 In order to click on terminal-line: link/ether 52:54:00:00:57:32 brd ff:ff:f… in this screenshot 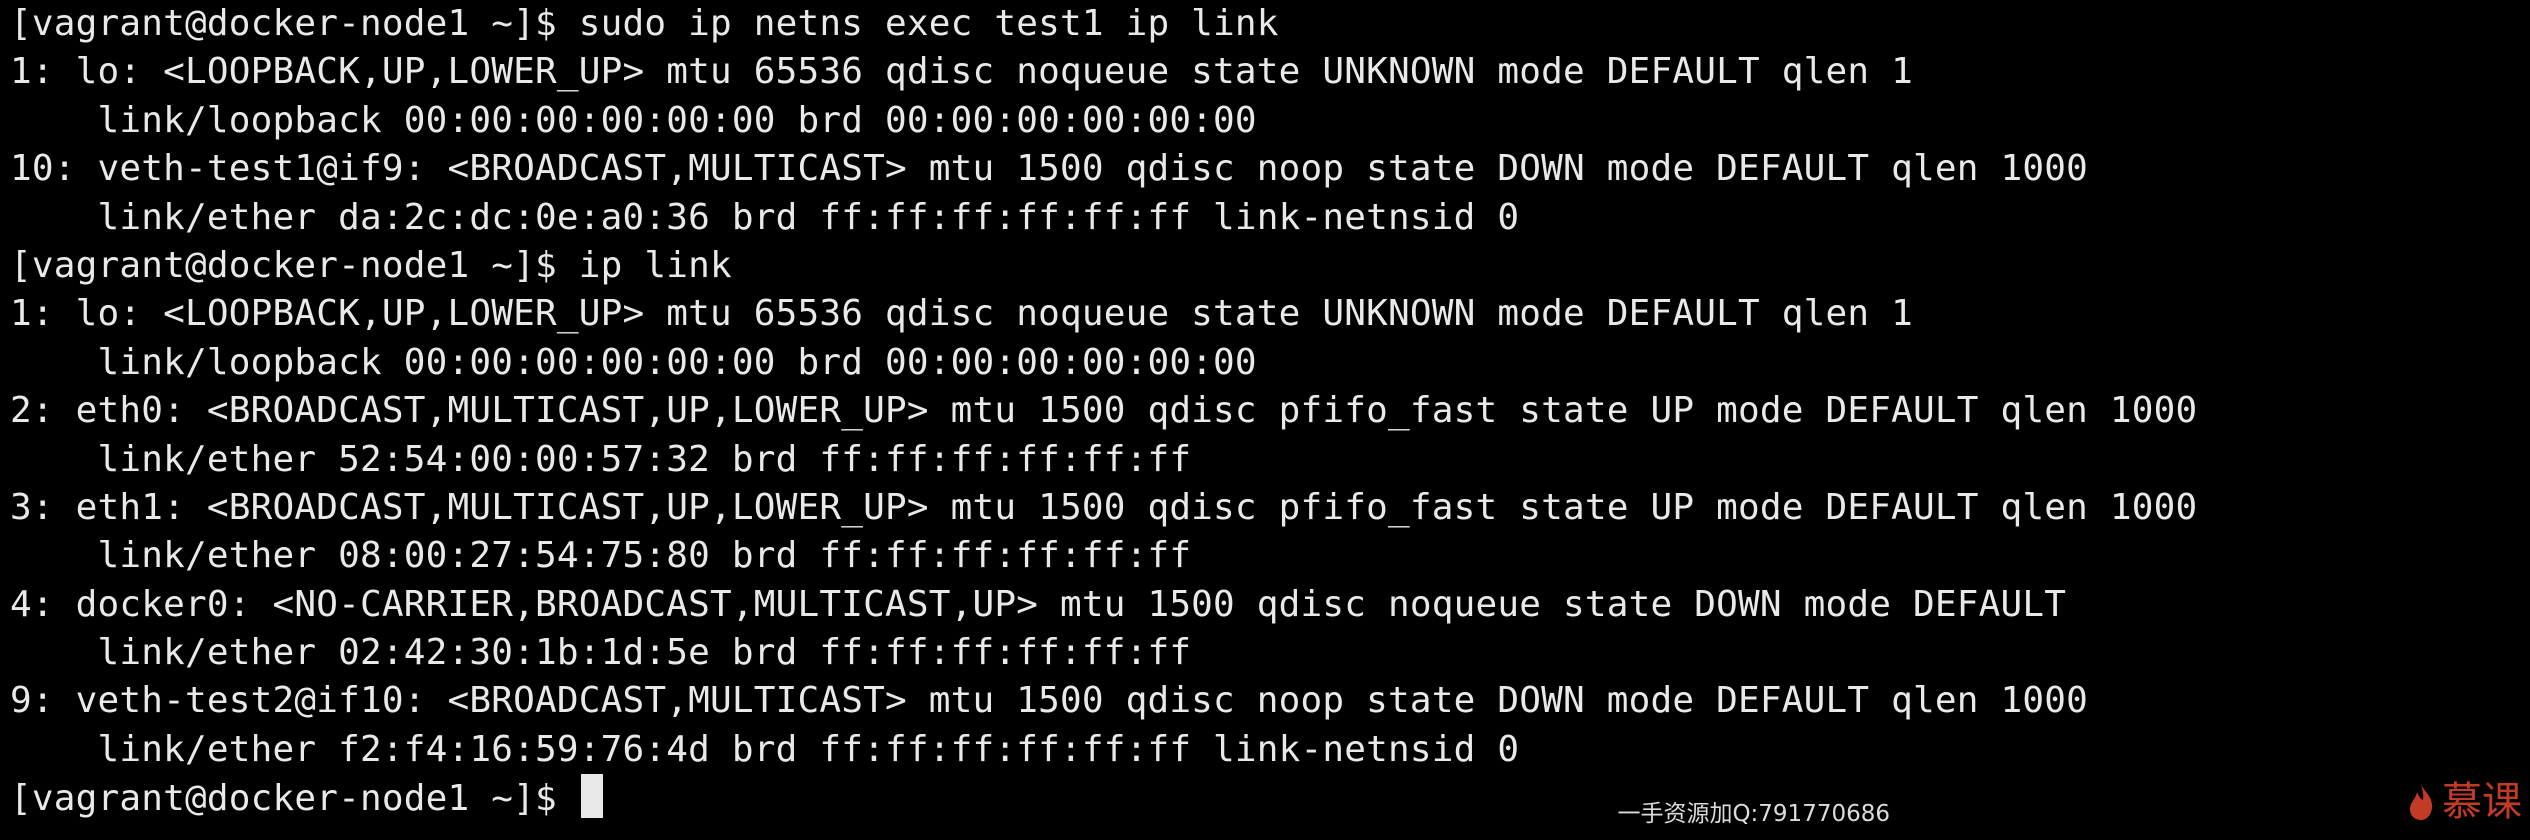, I will do `click(601, 459)`.